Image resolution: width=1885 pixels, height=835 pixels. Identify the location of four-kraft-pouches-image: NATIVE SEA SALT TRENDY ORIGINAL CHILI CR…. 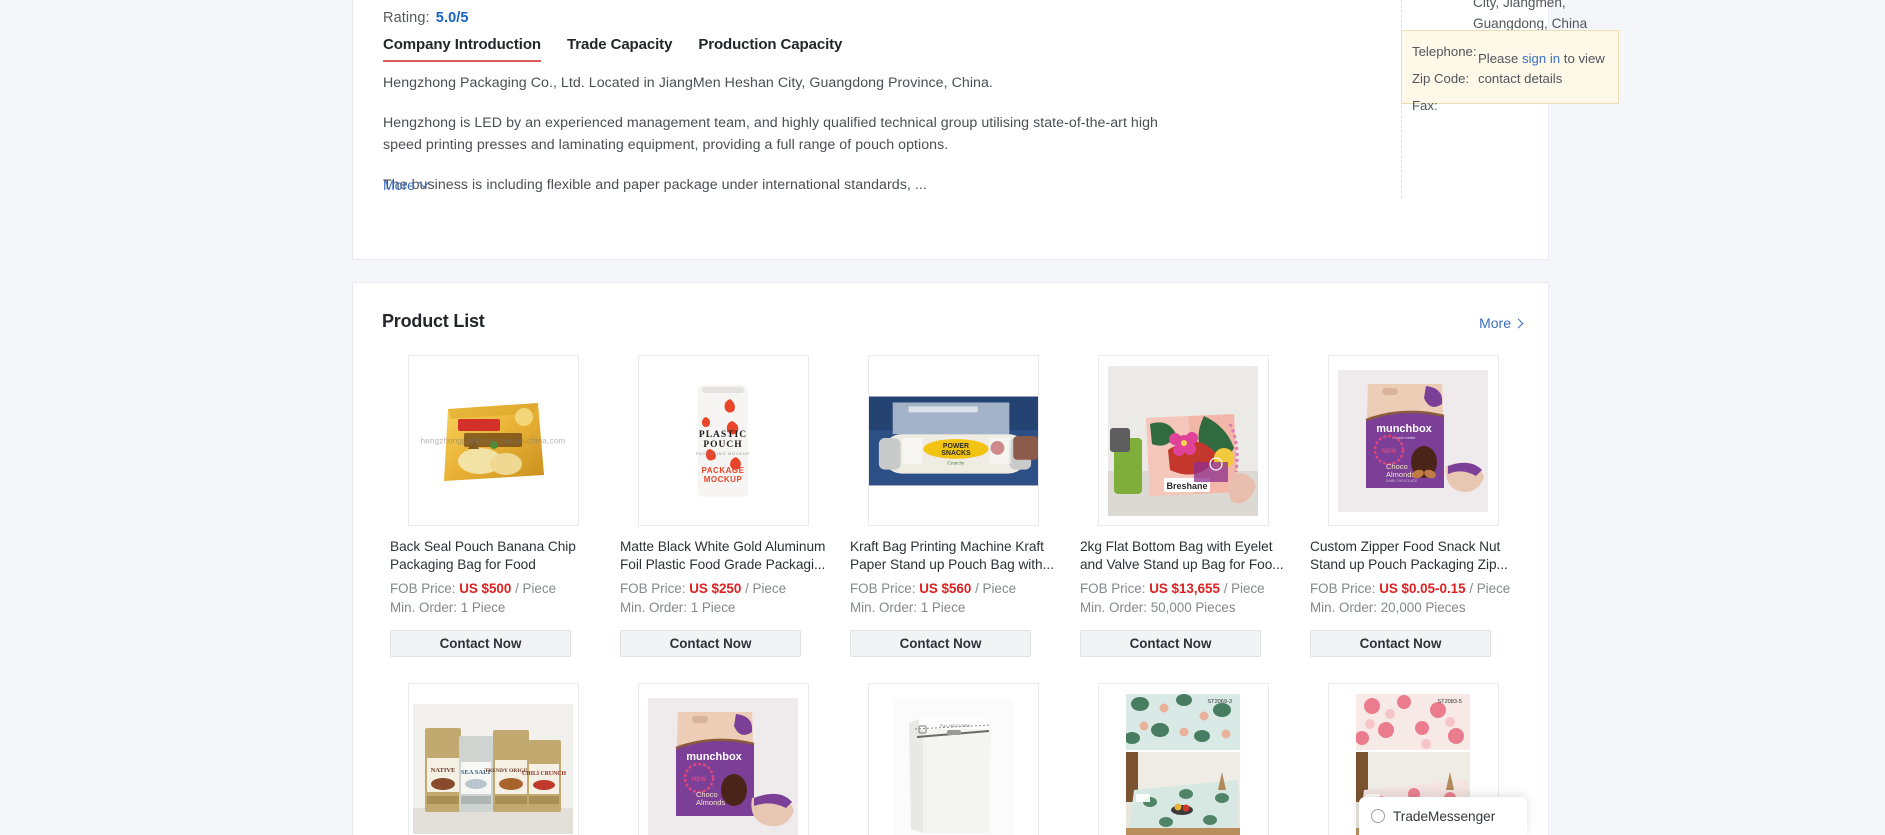
(493, 759).